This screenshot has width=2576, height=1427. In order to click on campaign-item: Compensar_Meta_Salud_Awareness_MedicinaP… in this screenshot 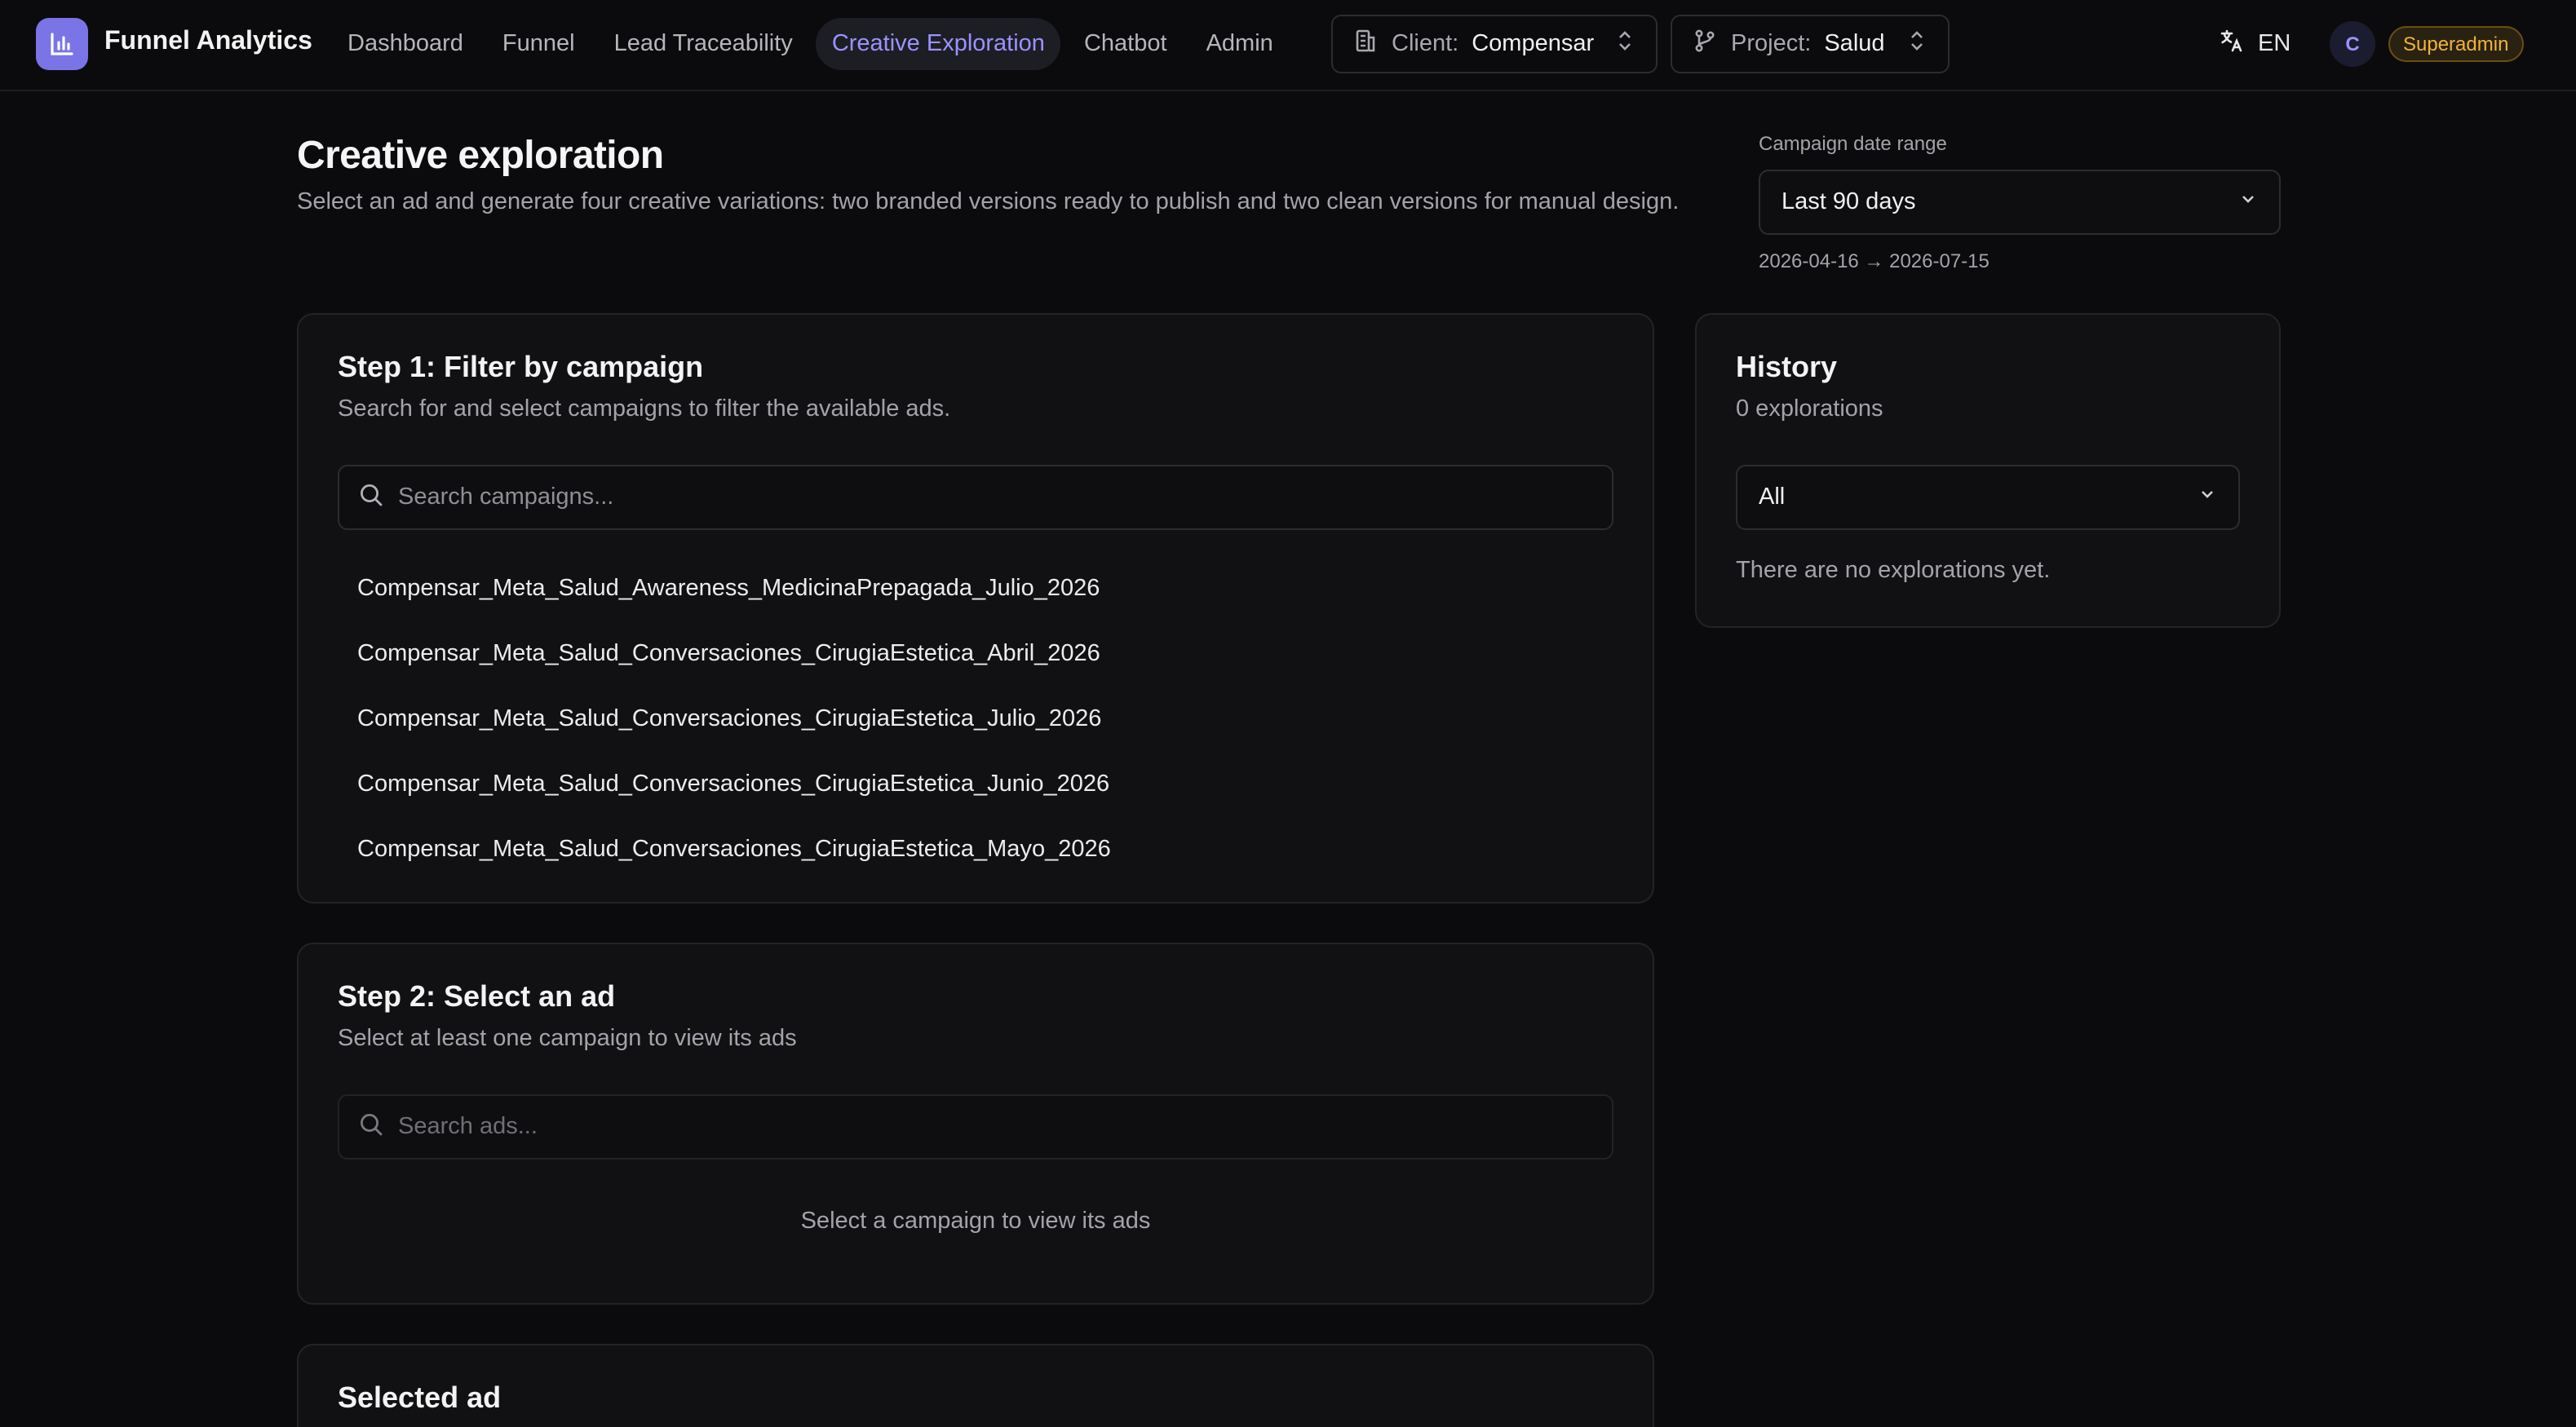, I will do `click(975, 588)`.